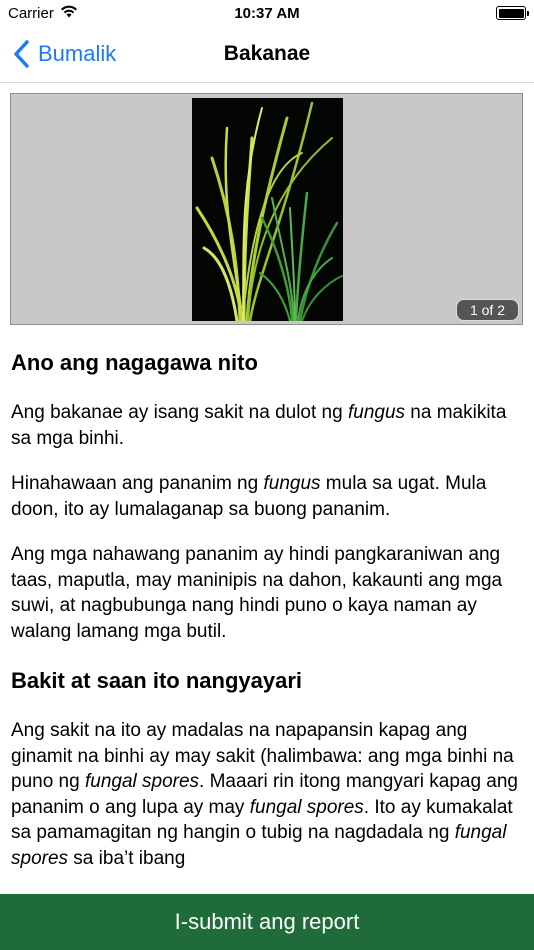  Describe the element at coordinates (487, 310) in the screenshot. I see `photo-counter-badge: 1 of 2` at that location.